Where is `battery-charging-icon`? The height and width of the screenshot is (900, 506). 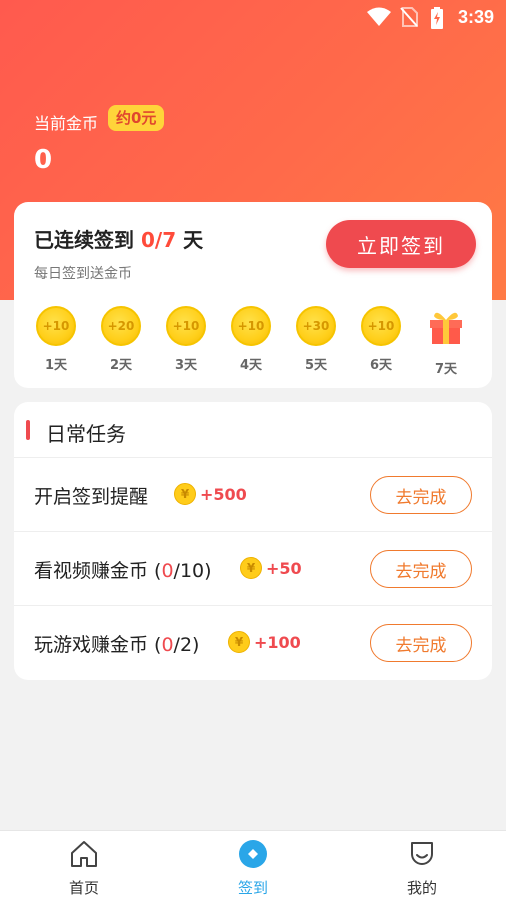
battery-charging-icon is located at coordinates (437, 18).